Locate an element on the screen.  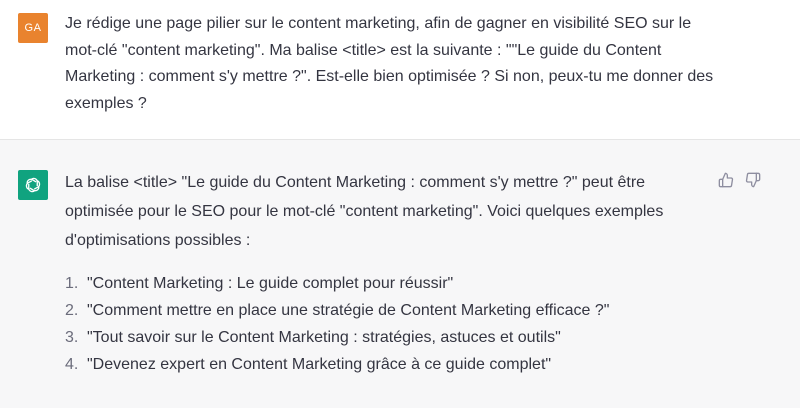
openai-logo-icon is located at coordinates (33, 185).